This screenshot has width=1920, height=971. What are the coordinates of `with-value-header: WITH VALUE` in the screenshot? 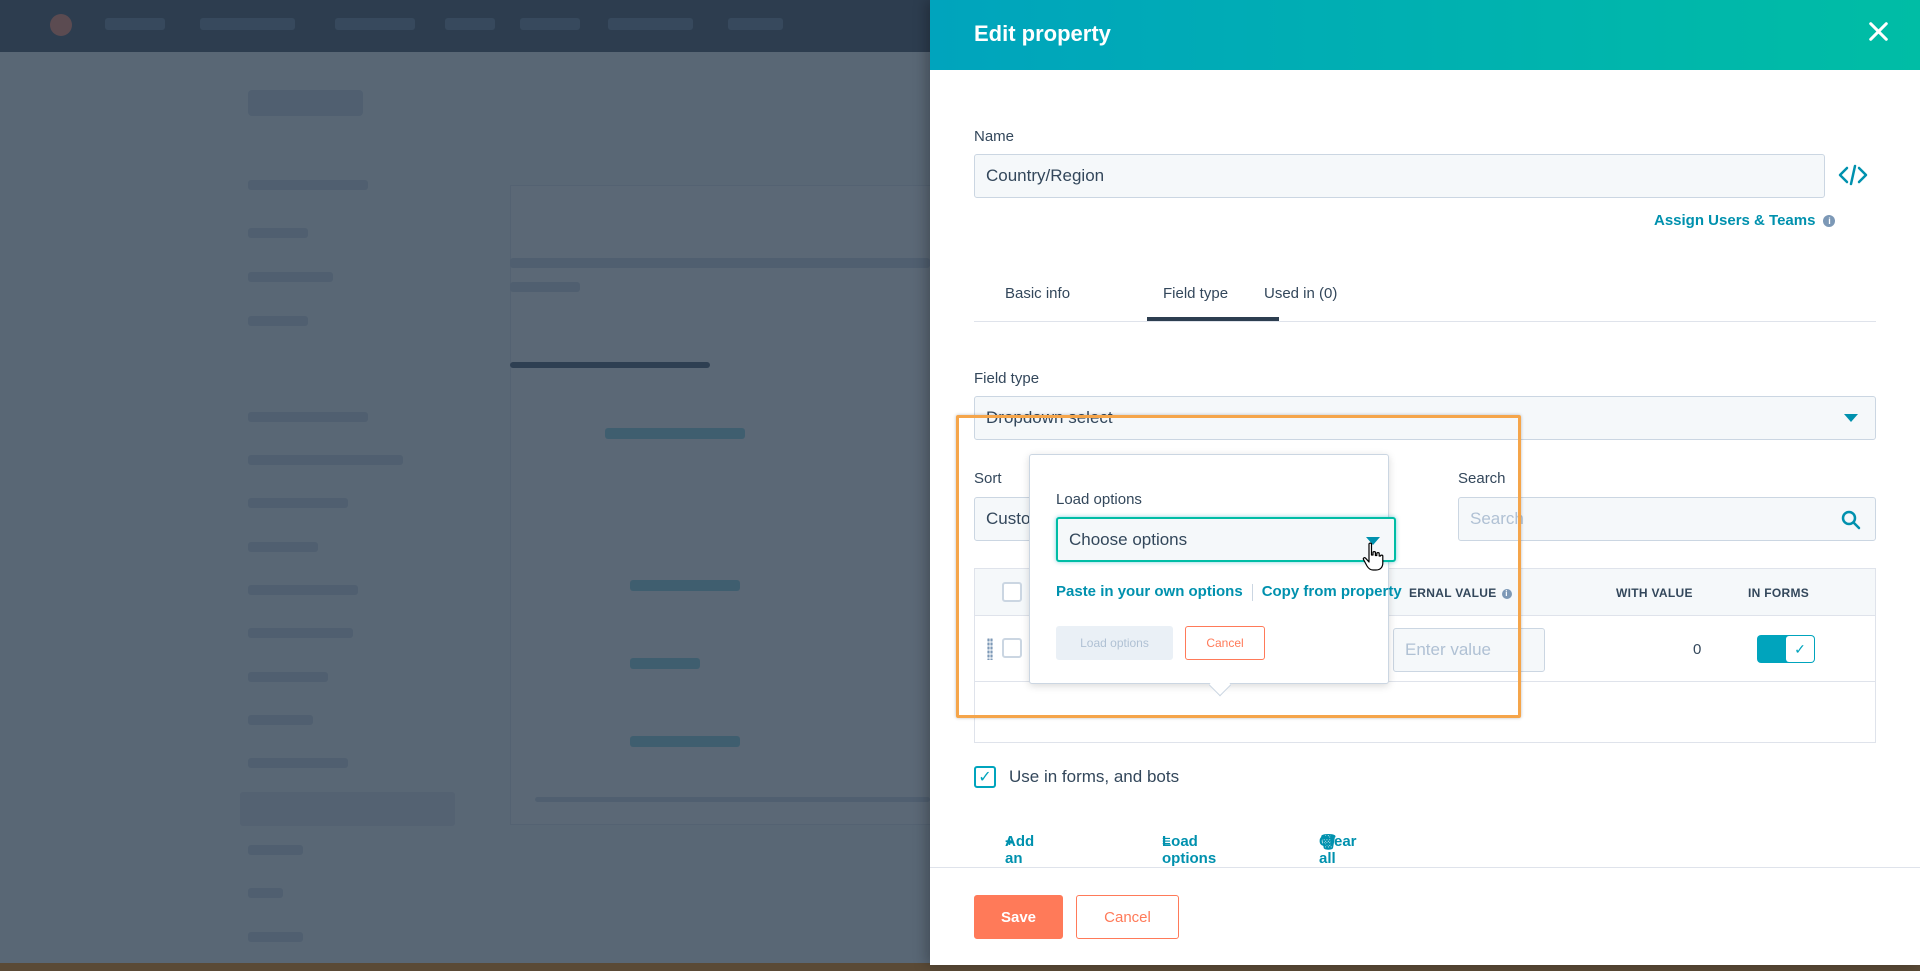 It's located at (1654, 593).